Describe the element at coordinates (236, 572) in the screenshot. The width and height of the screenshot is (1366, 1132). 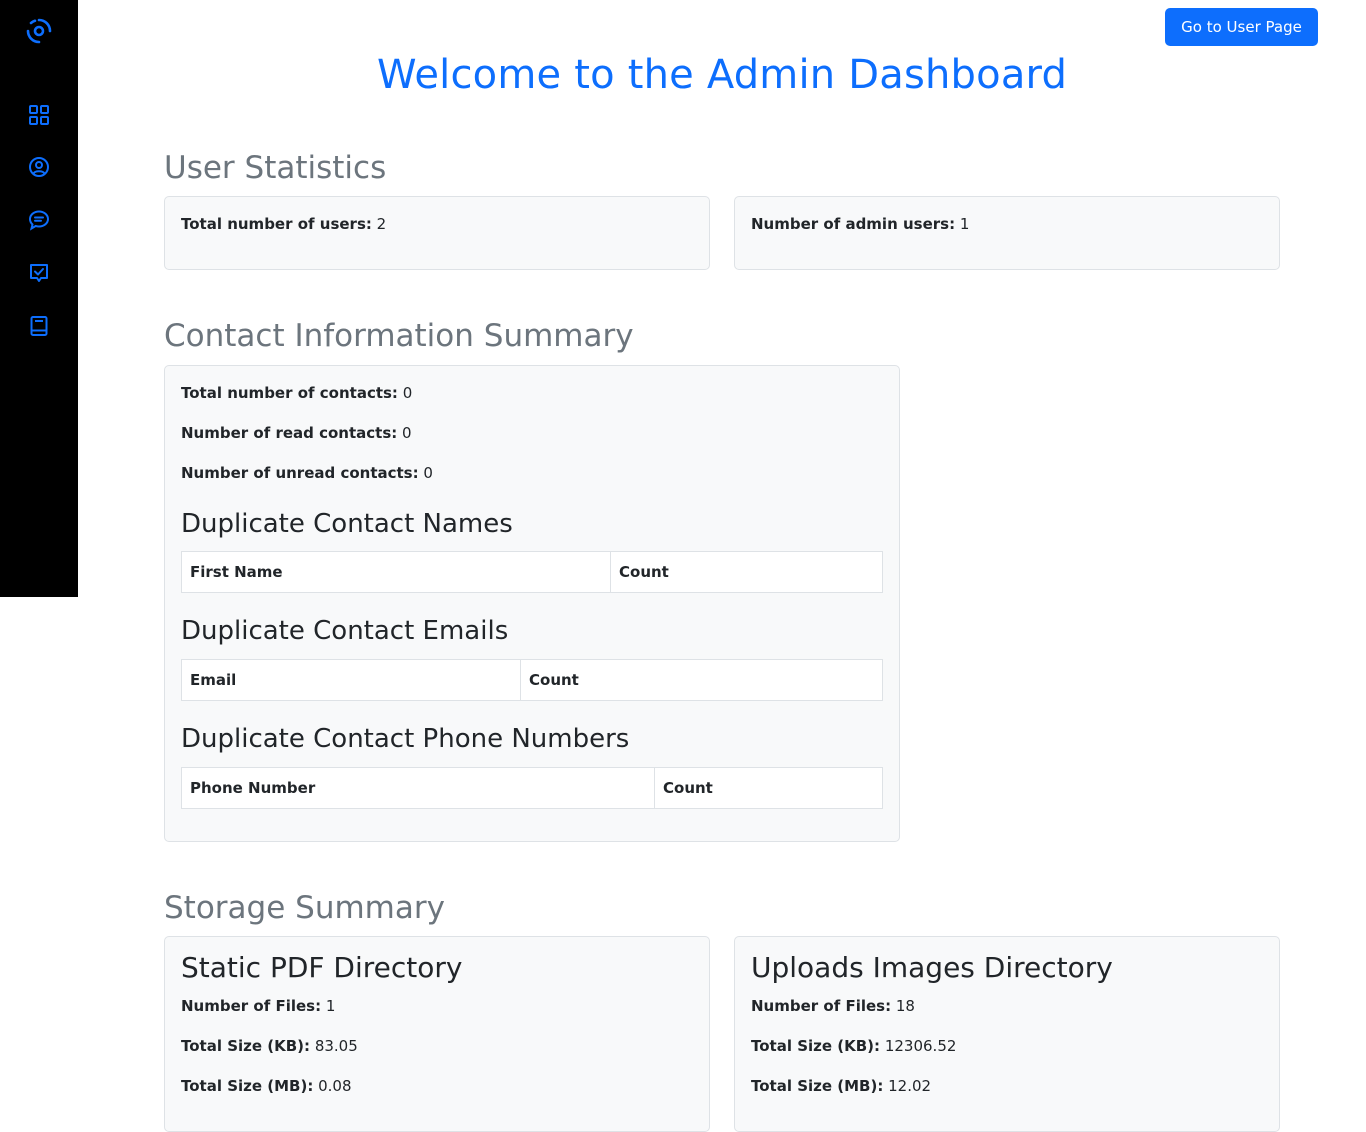
I see `table-header-first-name: First Name` at that location.